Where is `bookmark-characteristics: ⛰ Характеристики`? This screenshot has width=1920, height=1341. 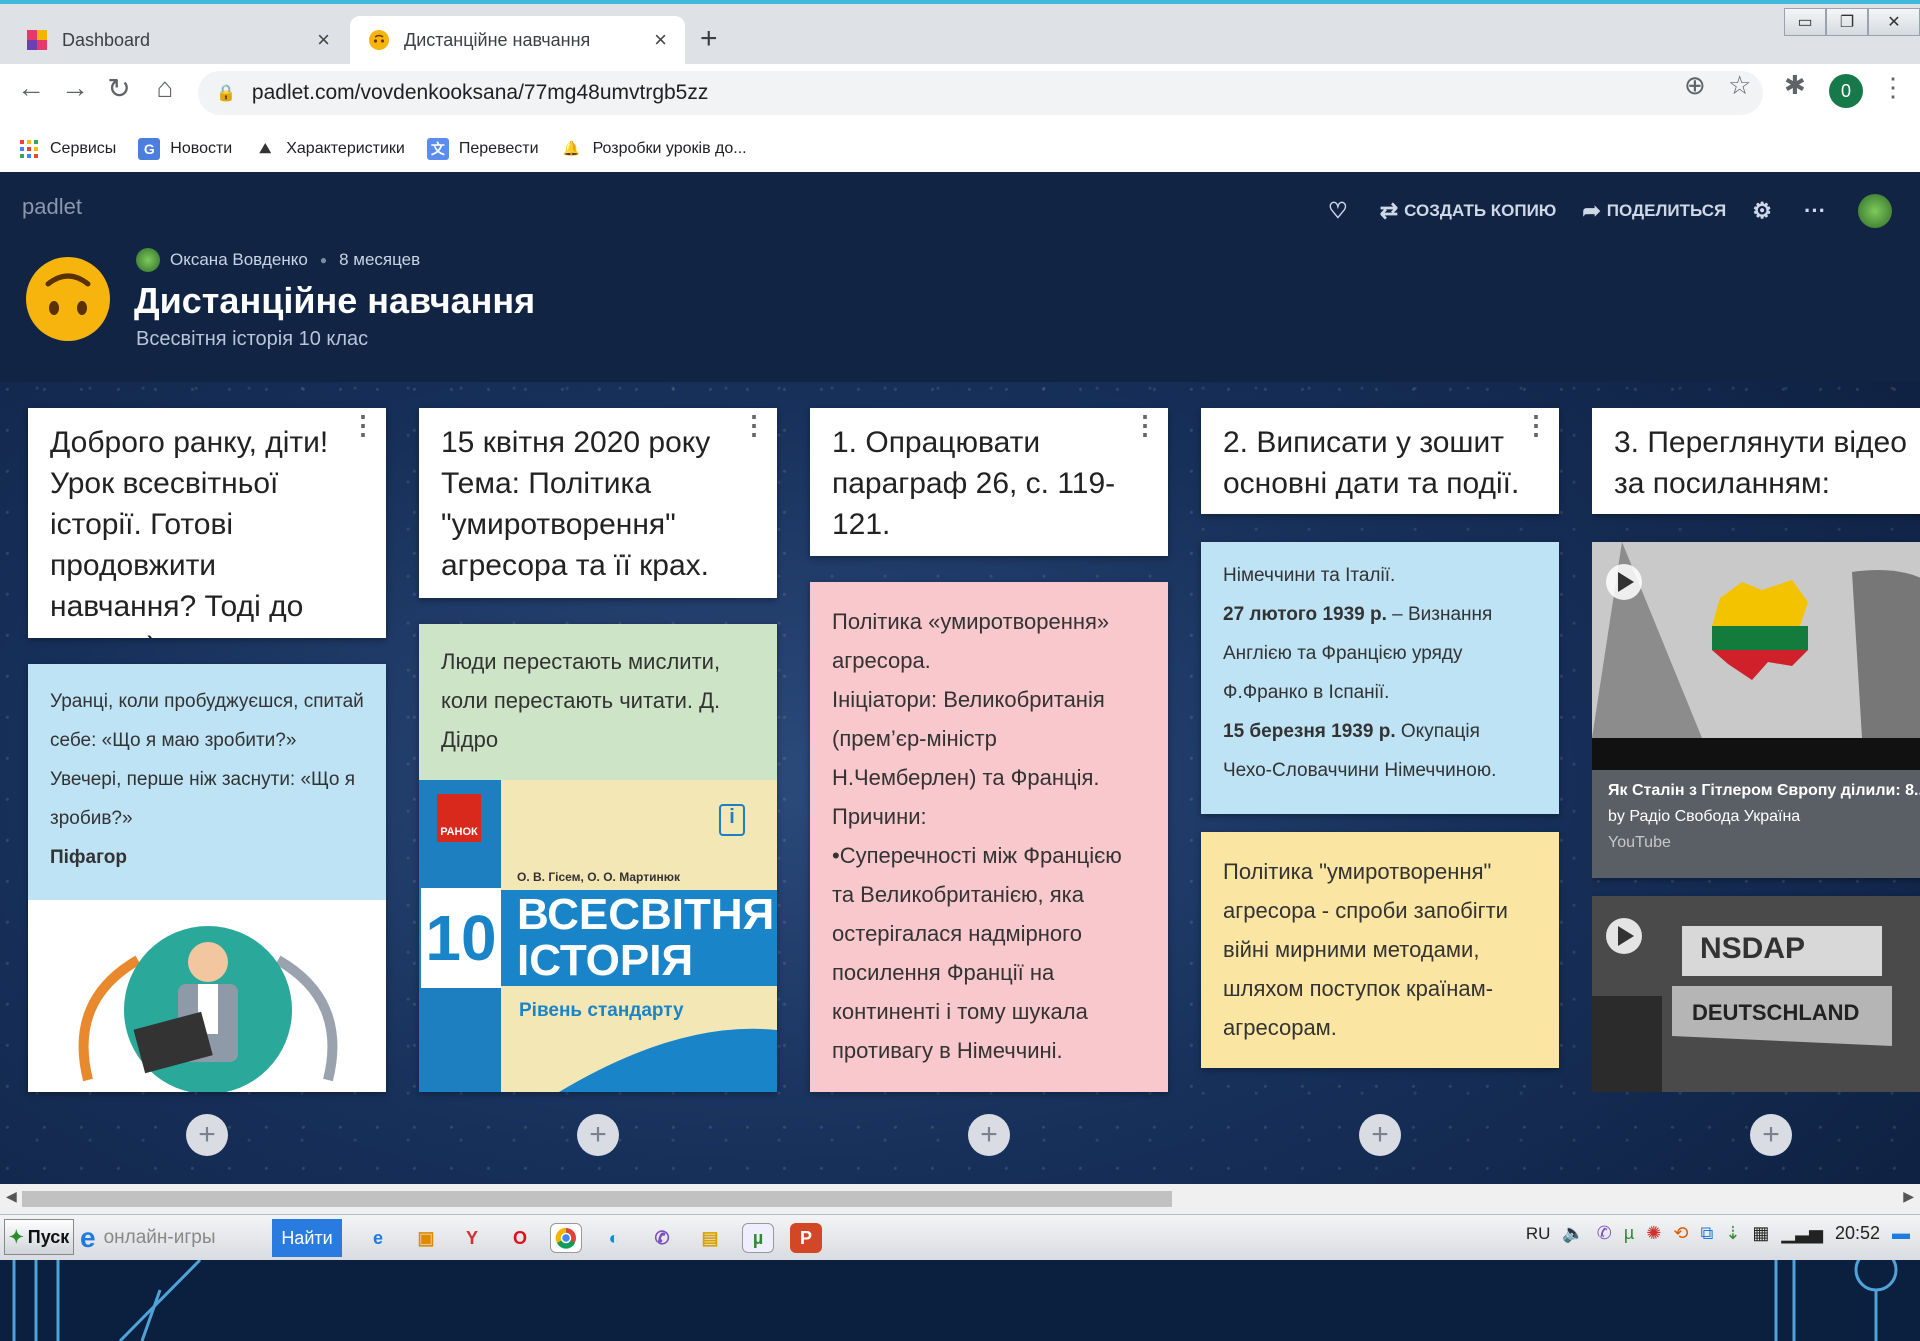 bookmark-characteristics: ⛰ Характеристики is located at coordinates (329, 149).